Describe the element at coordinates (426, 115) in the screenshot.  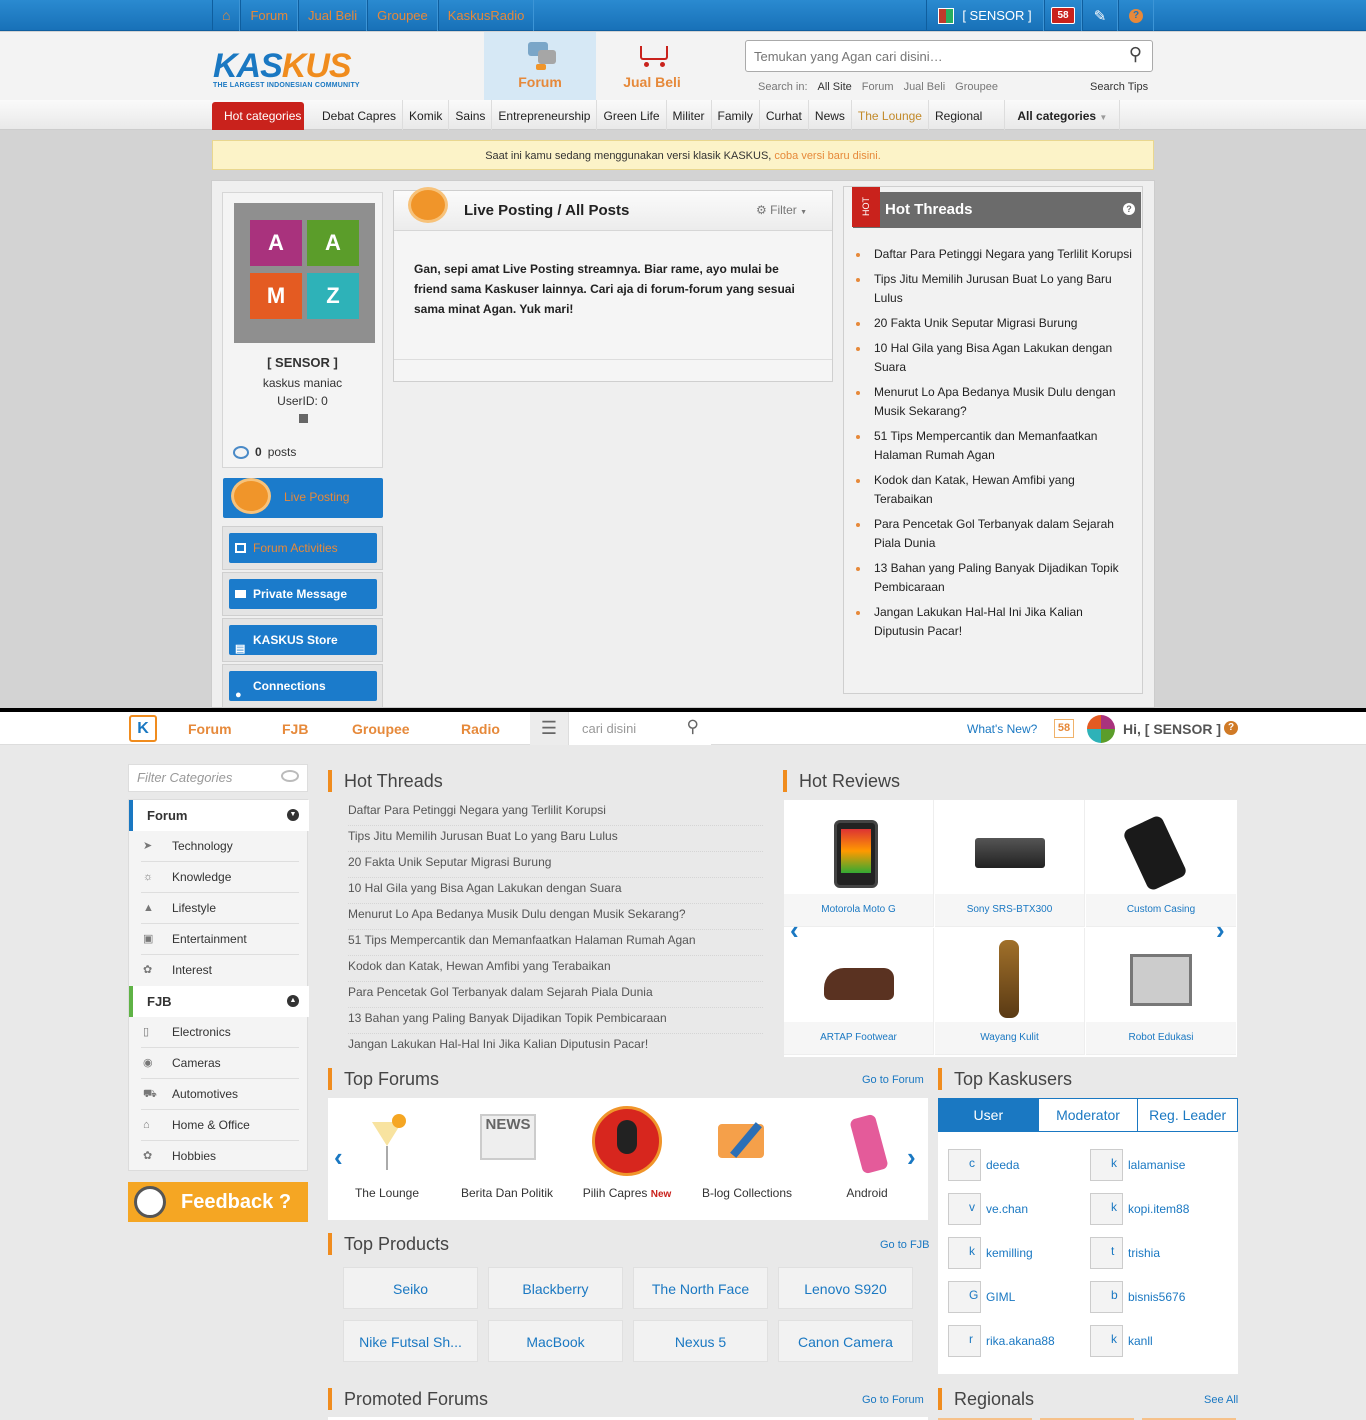
I see `category-komik: Komik` at that location.